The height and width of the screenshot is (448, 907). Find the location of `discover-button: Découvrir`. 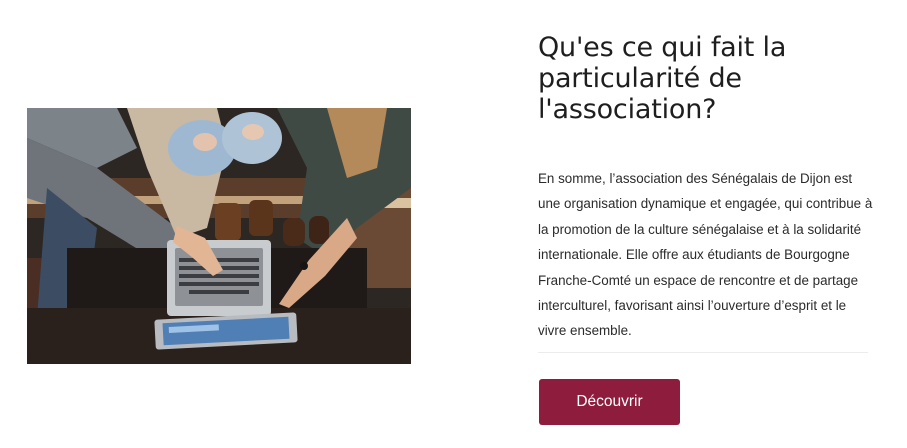

discover-button: Découvrir is located at coordinates (609, 402).